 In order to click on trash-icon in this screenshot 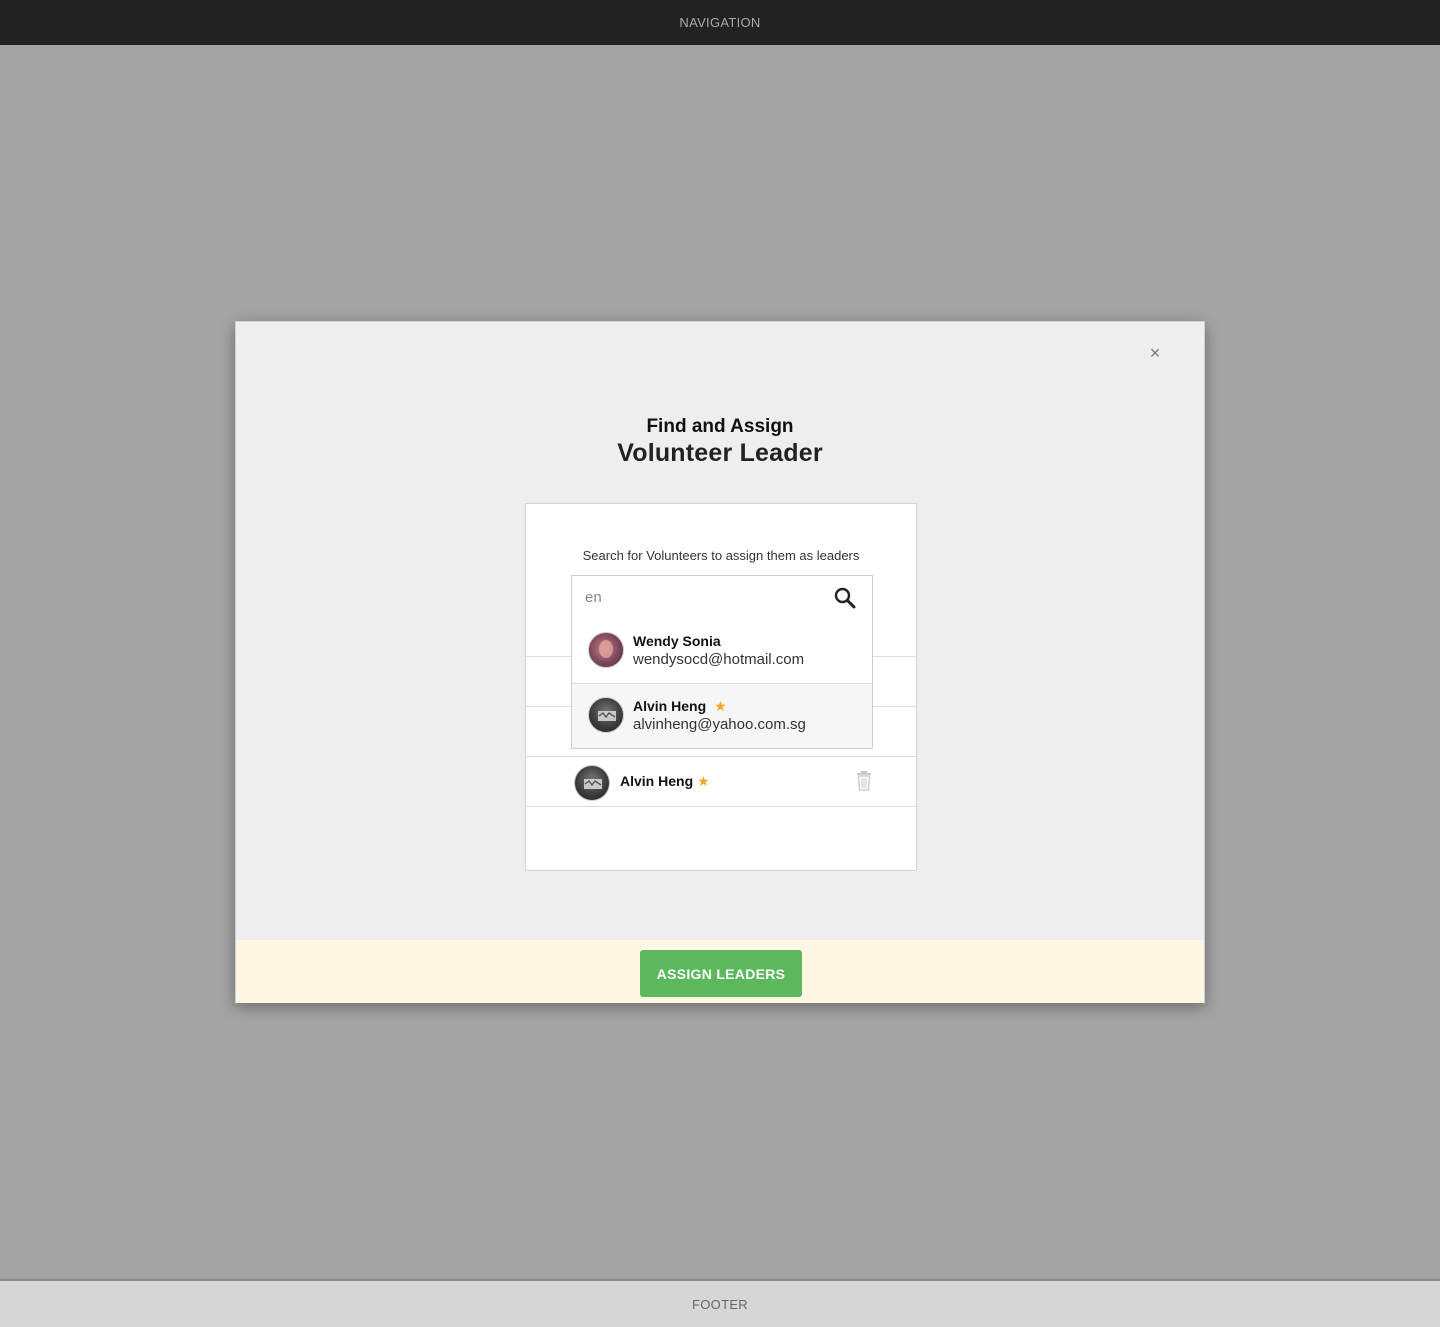, I will do `click(864, 781)`.